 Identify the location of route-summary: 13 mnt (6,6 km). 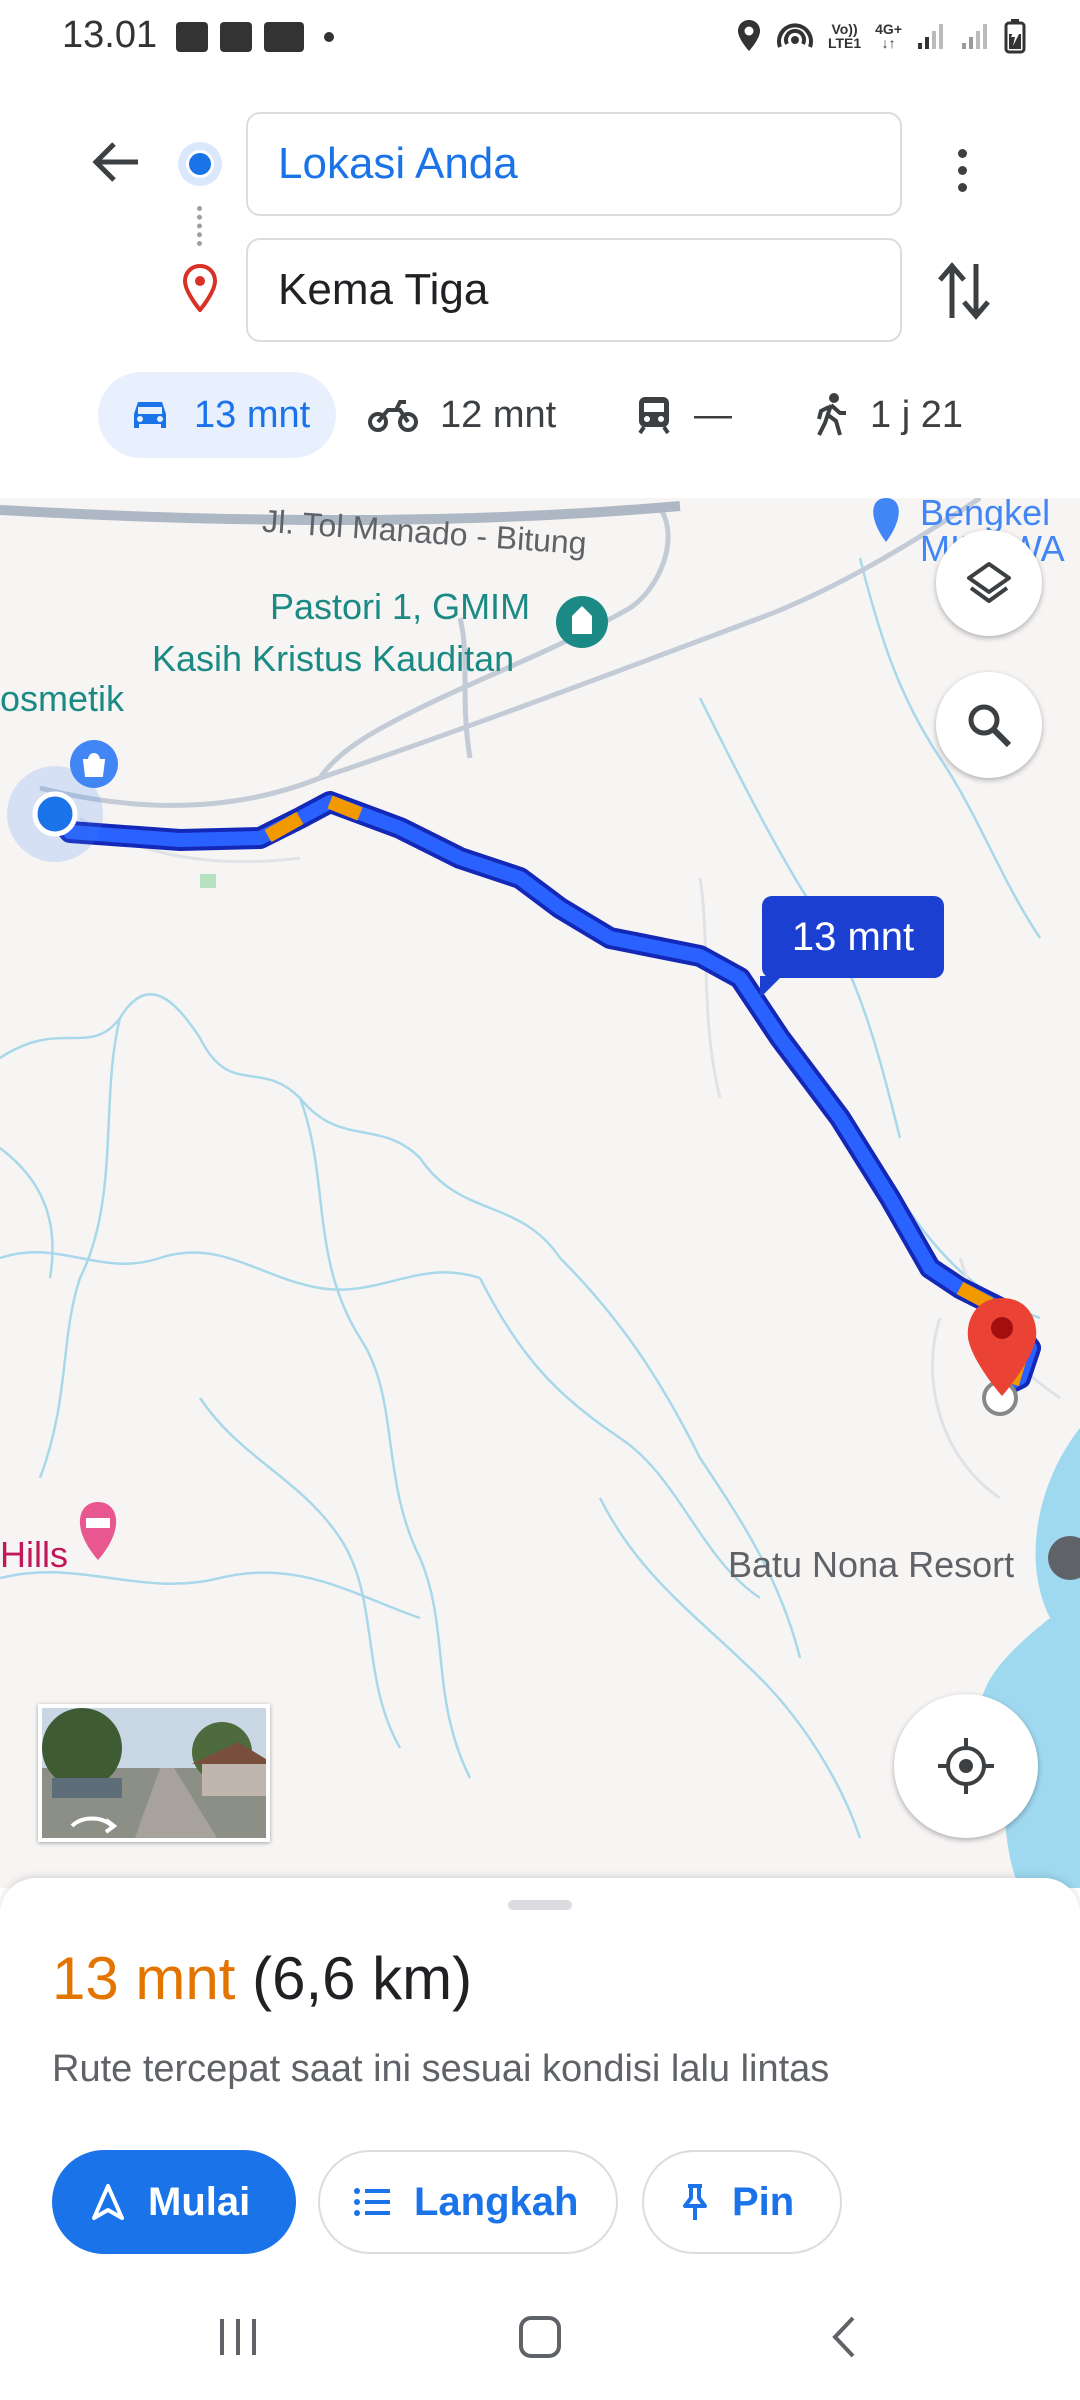
(262, 1978).